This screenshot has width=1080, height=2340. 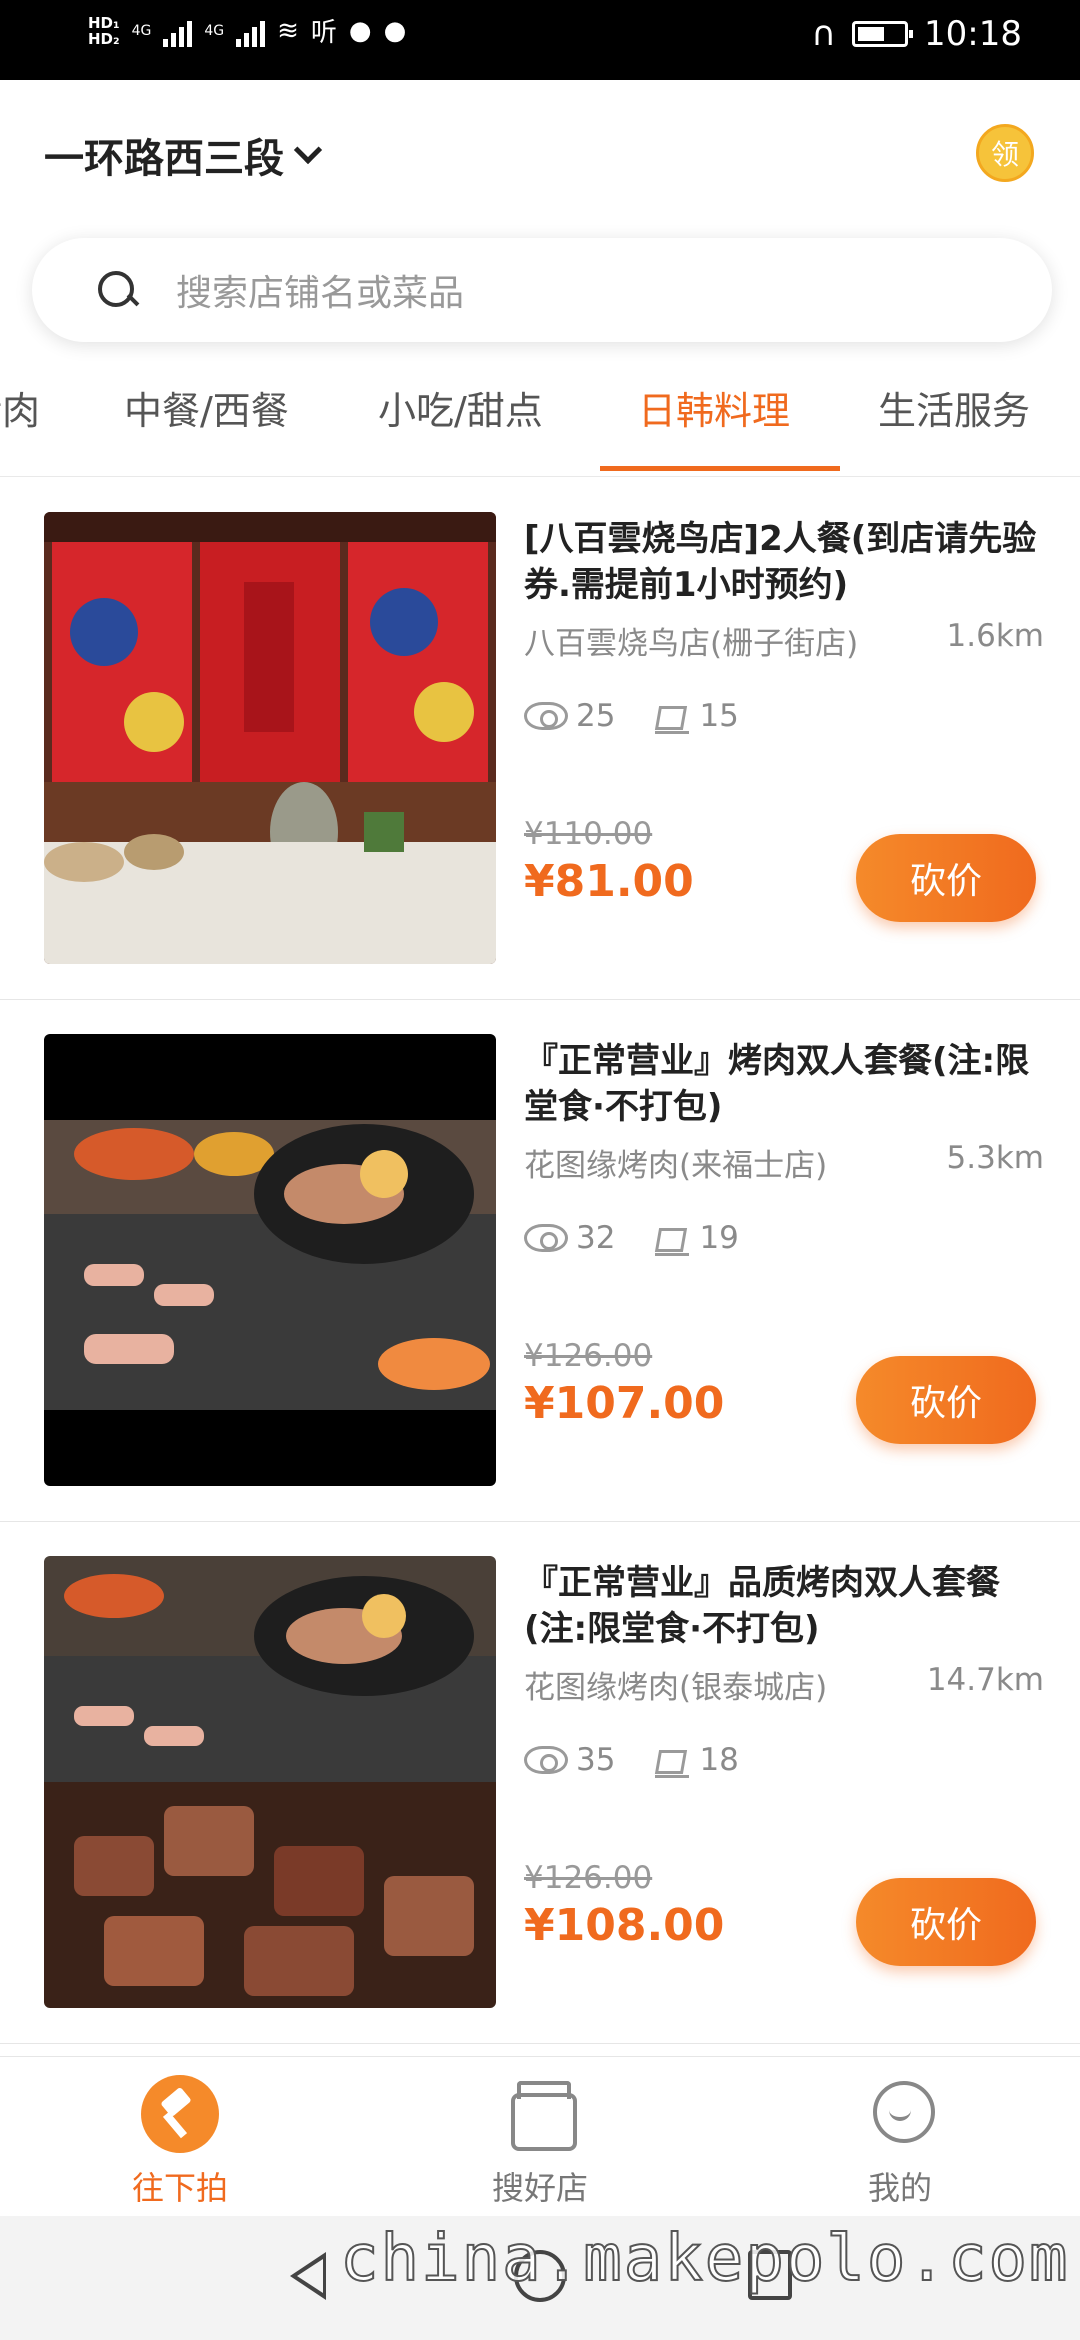 I want to click on location-selector: 一环路西三段, so click(x=183, y=155).